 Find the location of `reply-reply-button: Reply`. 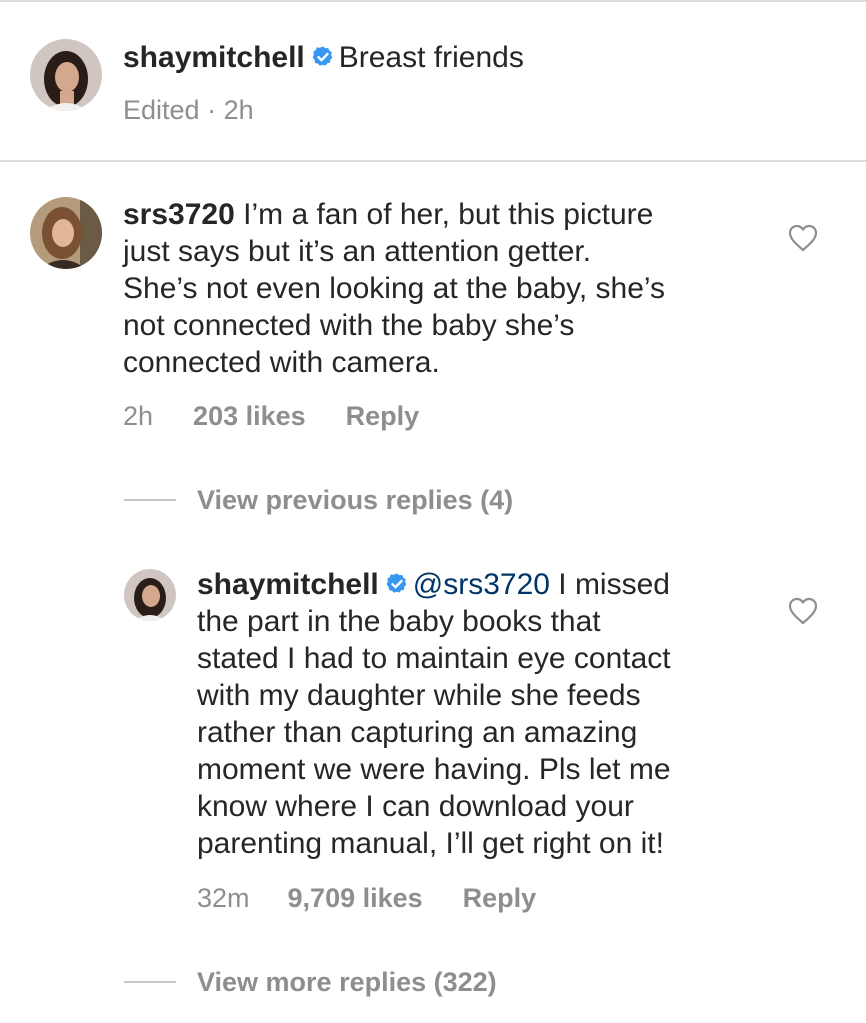

reply-reply-button: Reply is located at coordinates (500, 898).